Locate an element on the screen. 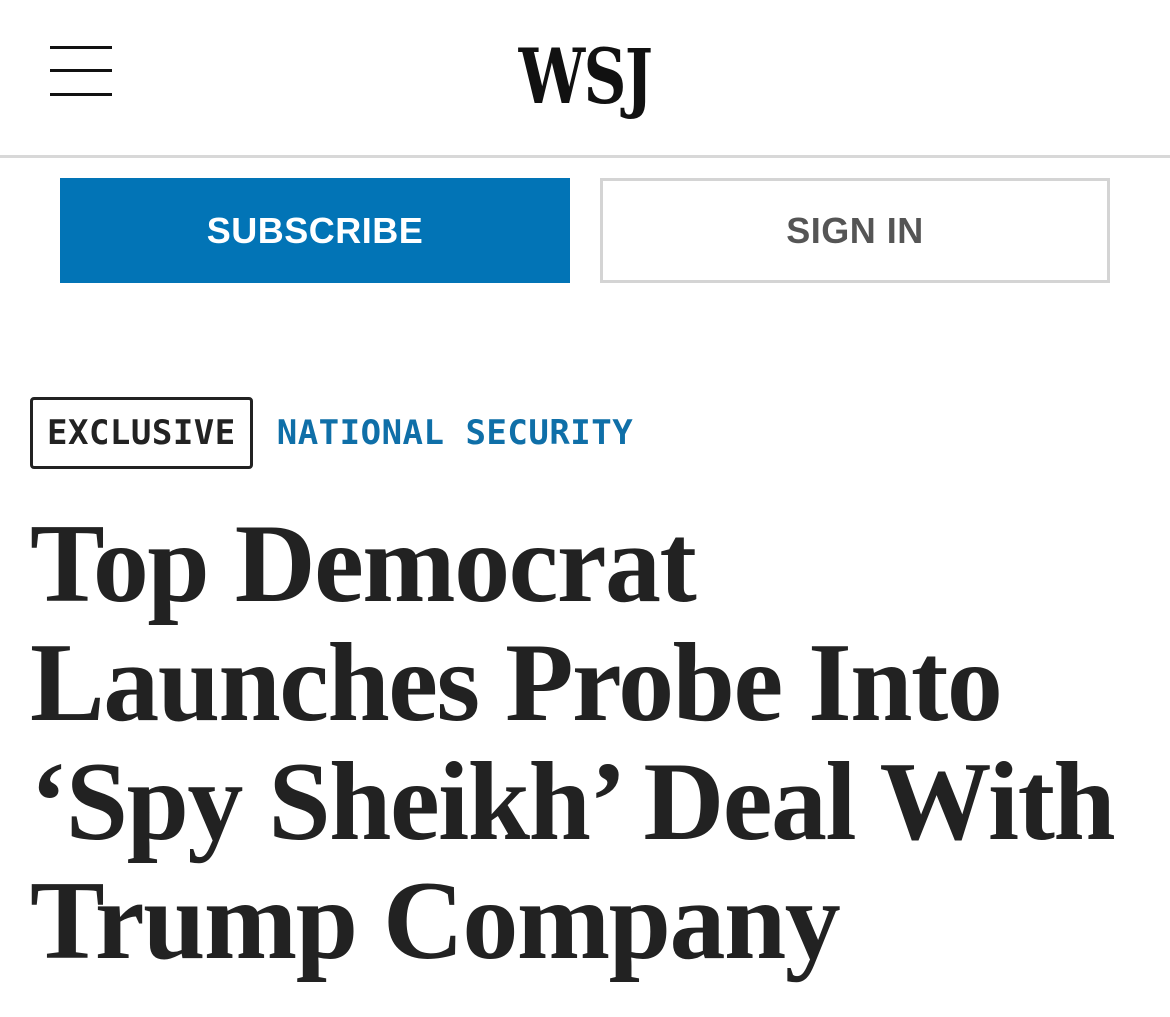 This screenshot has width=1170, height=1017. hamburger-menu-icon is located at coordinates (81, 72).